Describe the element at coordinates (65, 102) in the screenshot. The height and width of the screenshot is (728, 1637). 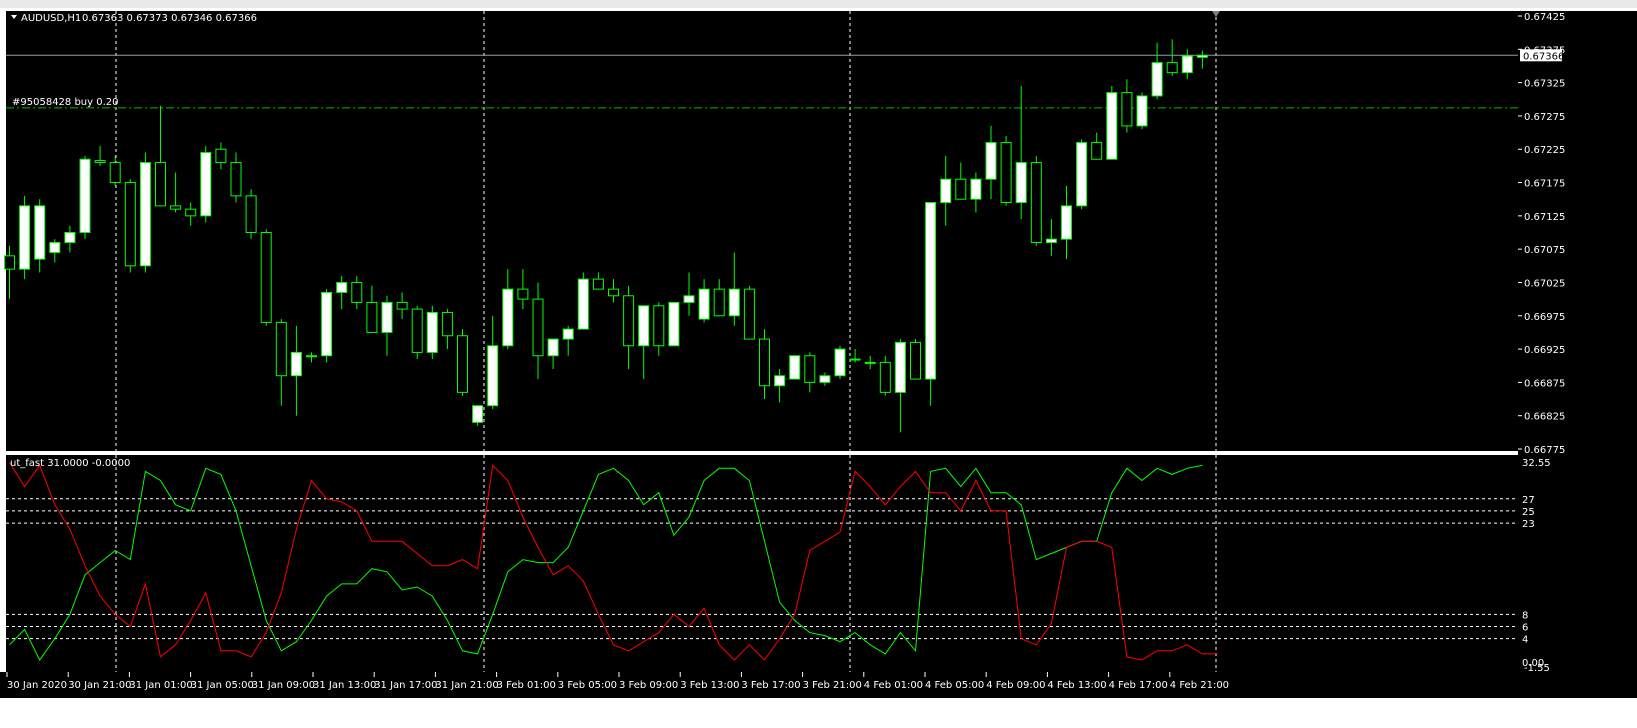
I see `order-label: #95058428 buy 0.20` at that location.